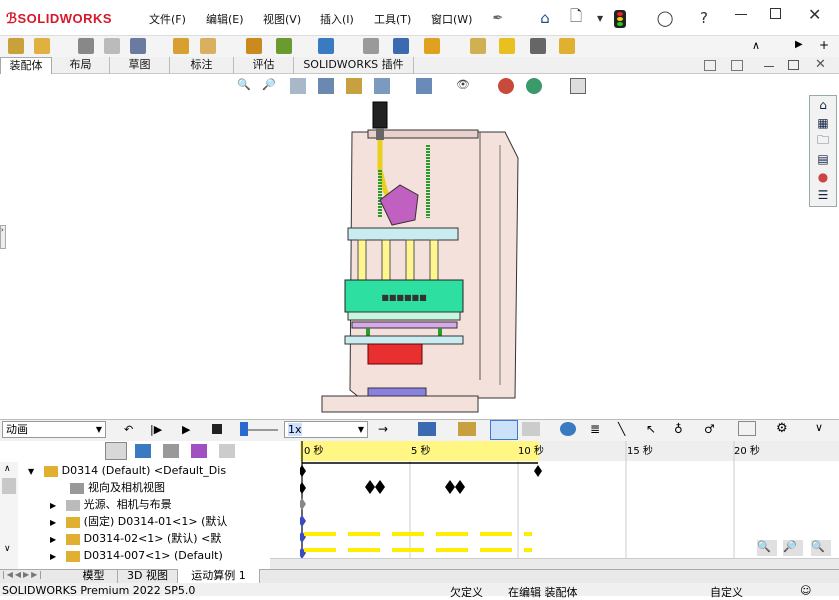 This screenshot has height=600, width=839. I want to click on filter-icon, so click(116, 451).